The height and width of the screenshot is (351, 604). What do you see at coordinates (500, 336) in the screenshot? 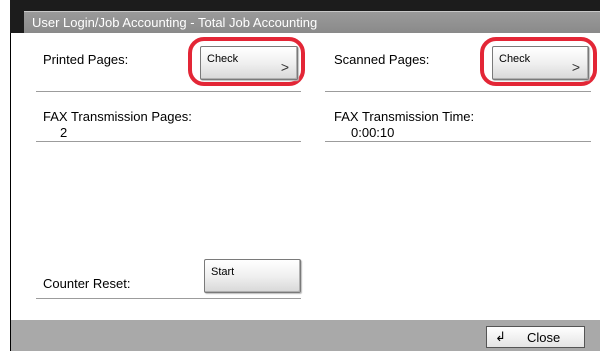
I see `return-arrow-icon: ↲` at bounding box center [500, 336].